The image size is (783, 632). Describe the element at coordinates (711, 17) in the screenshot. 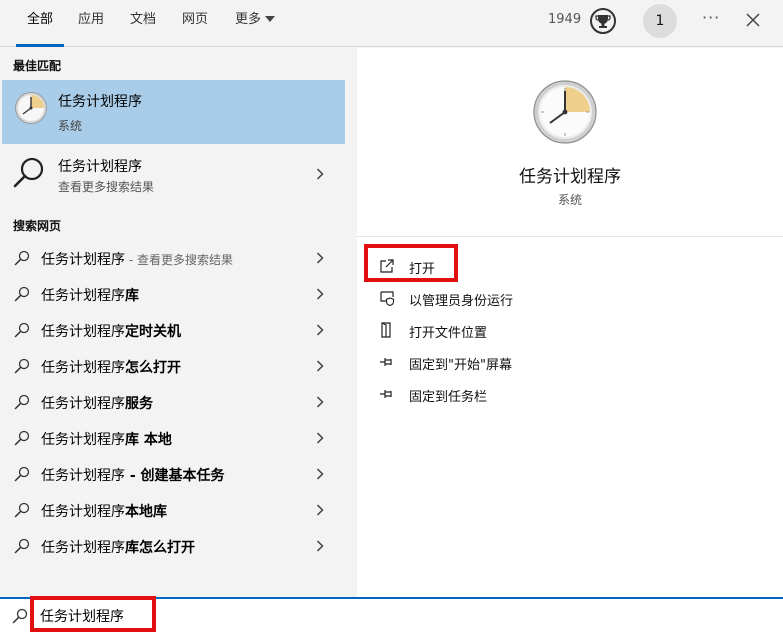

I see `more-options-icon: ···` at that location.